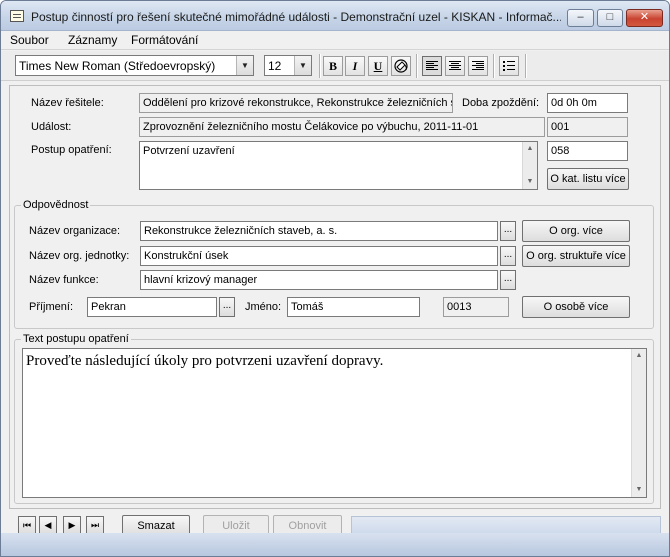 This screenshot has width=670, height=557. I want to click on unit-field: Konstrukční úsek, so click(319, 256).